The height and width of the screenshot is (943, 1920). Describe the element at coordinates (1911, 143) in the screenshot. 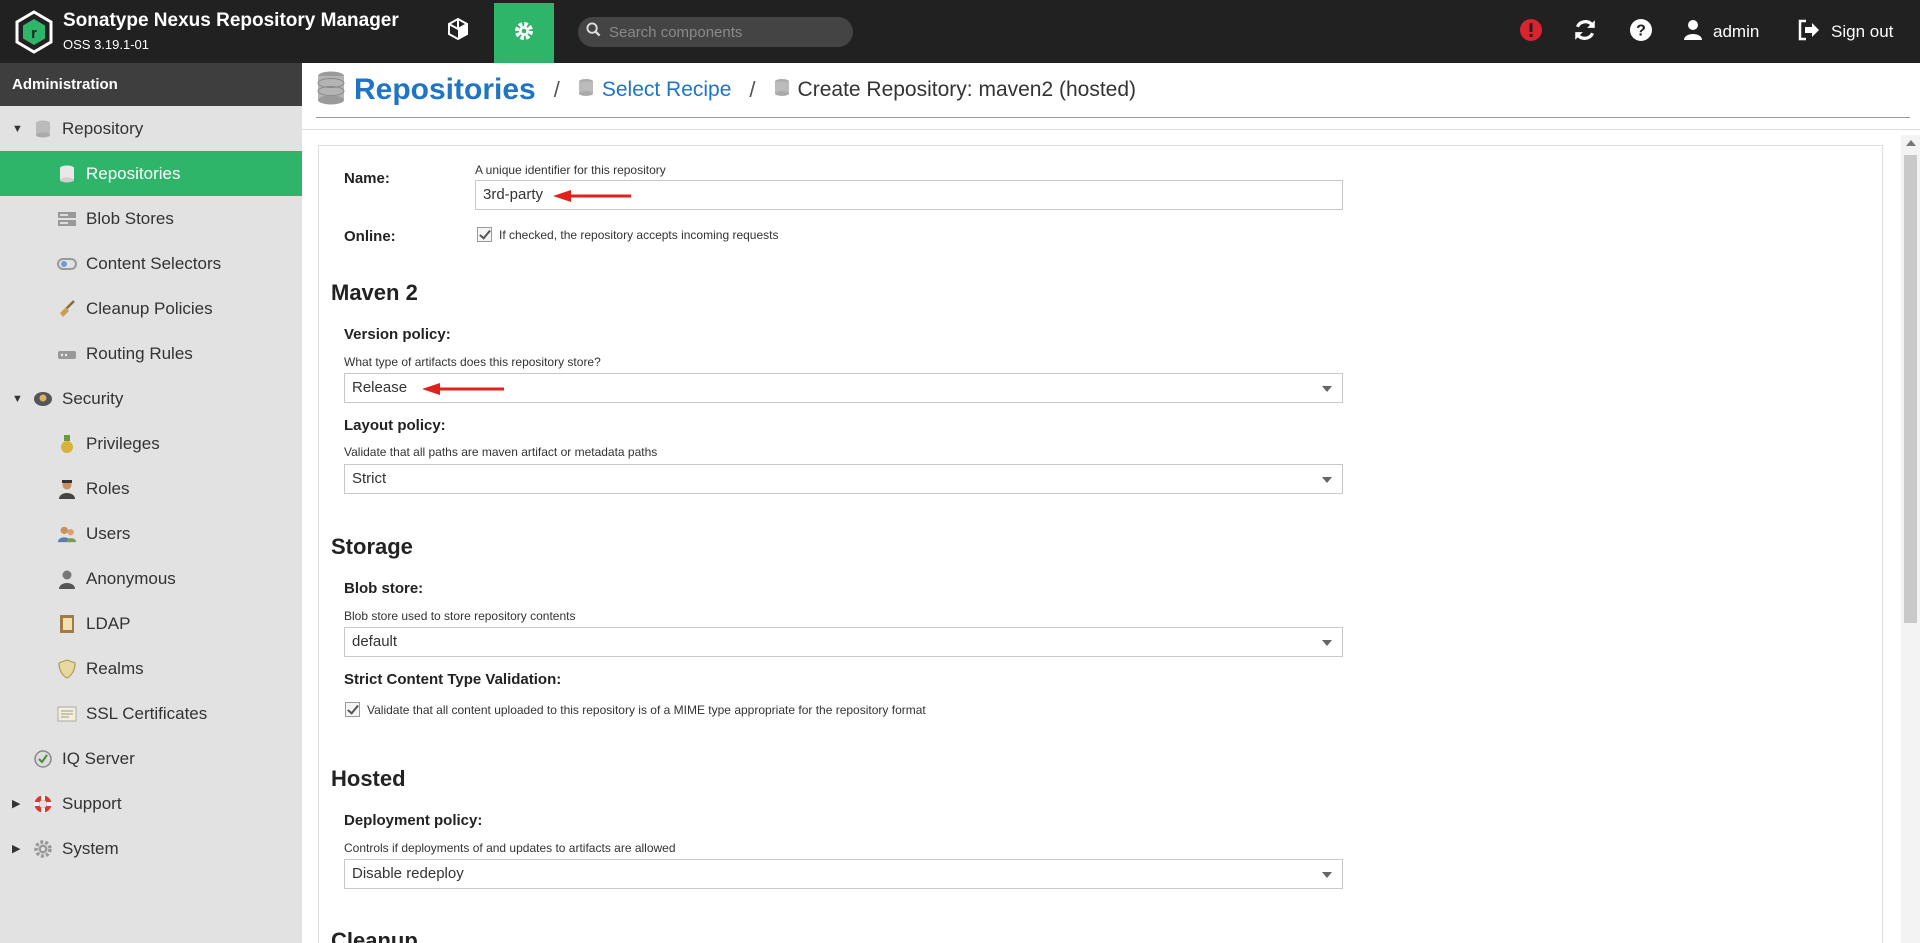

I see `scroll-up-icon` at that location.